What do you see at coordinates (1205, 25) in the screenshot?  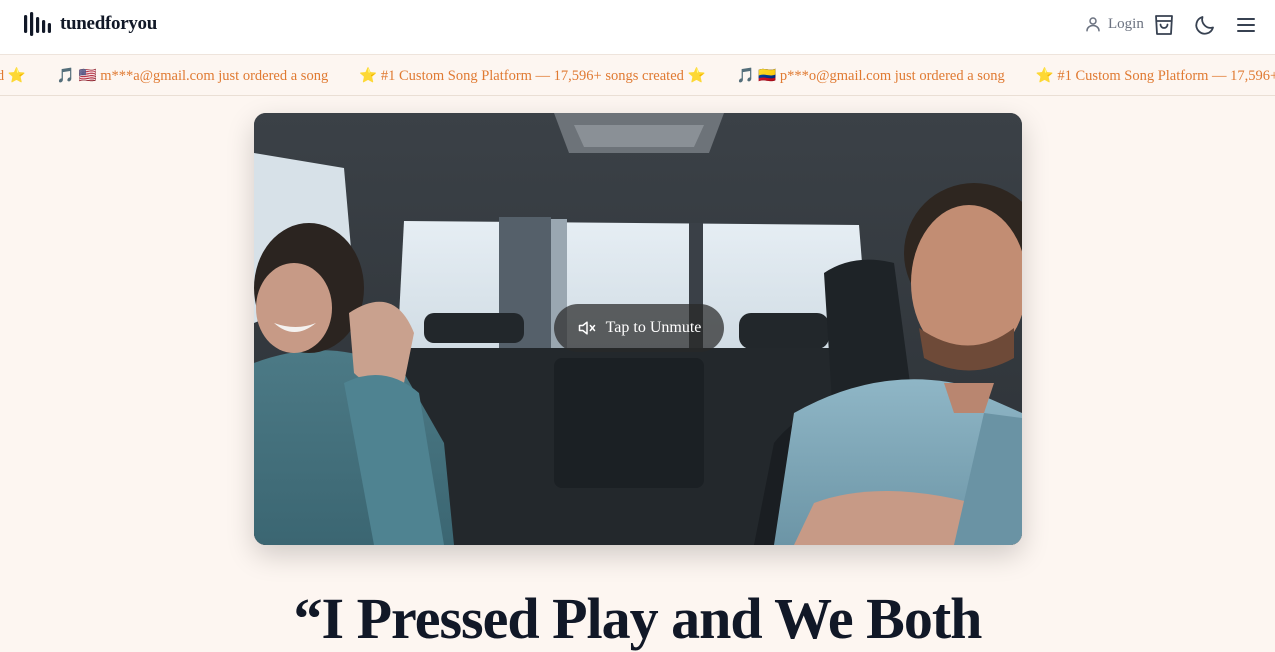 I see `moon-icon` at bounding box center [1205, 25].